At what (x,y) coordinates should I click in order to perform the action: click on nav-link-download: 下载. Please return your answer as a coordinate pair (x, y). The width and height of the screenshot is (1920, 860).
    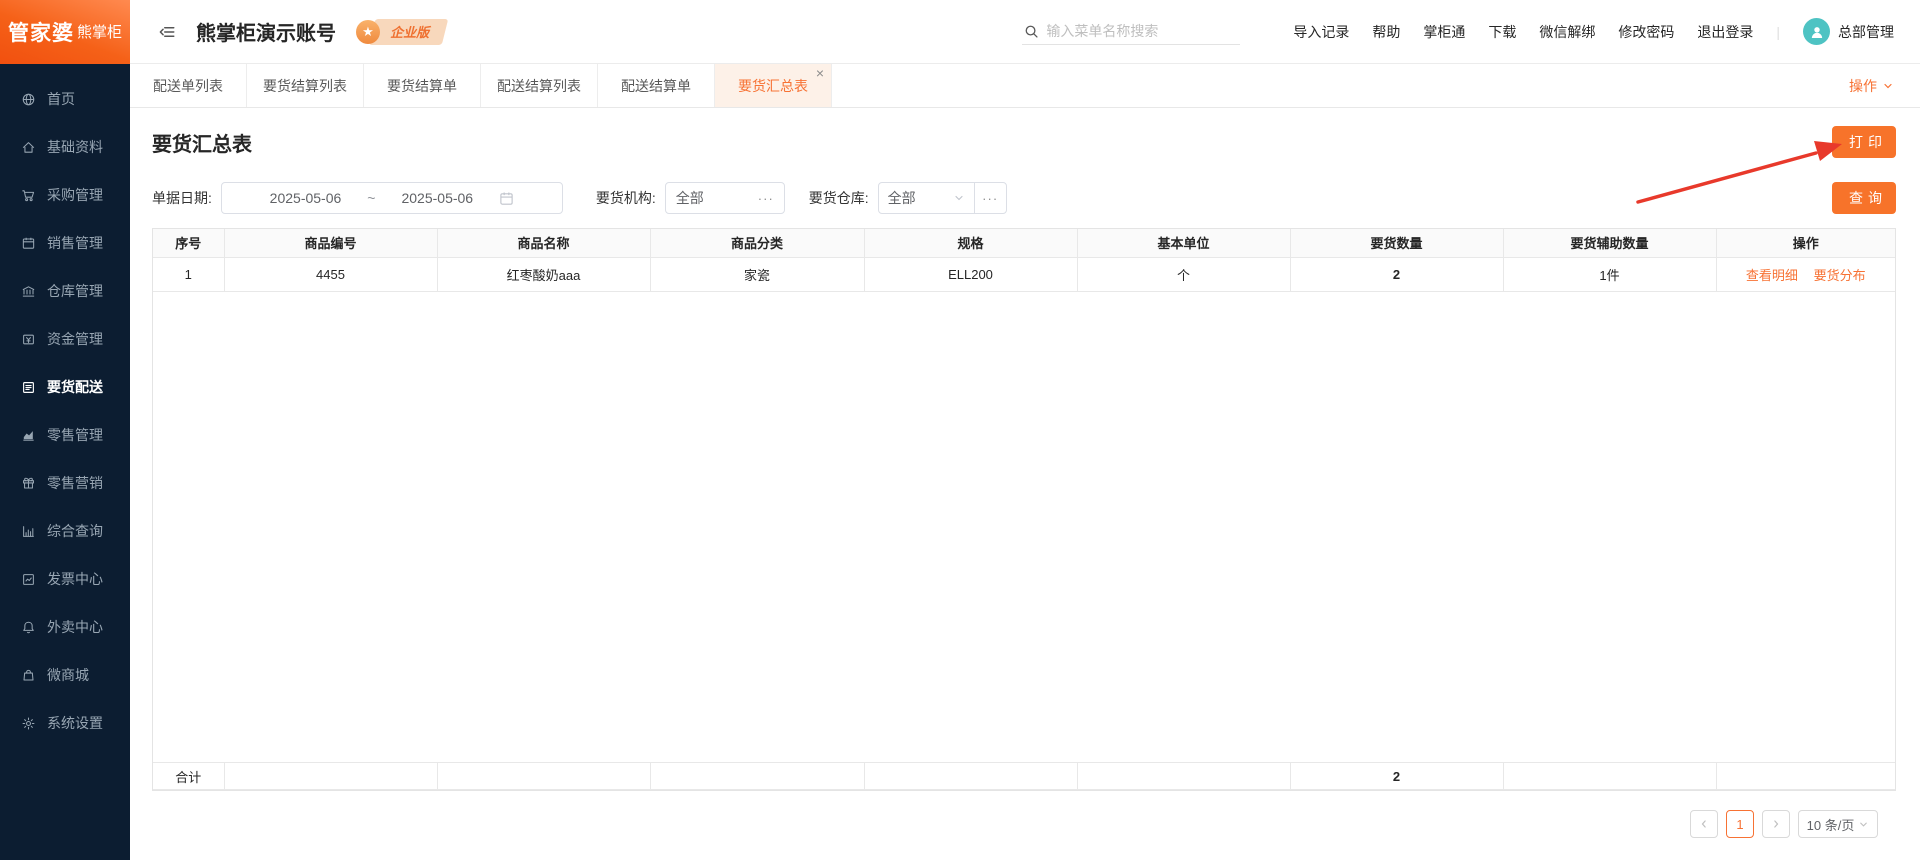
    Looking at the image, I should click on (1502, 32).